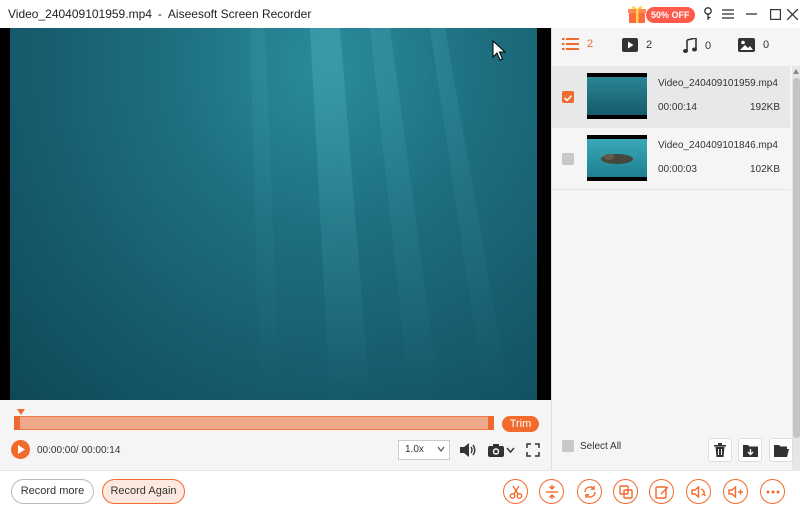  I want to click on chevron-down-icon, so click(441, 449).